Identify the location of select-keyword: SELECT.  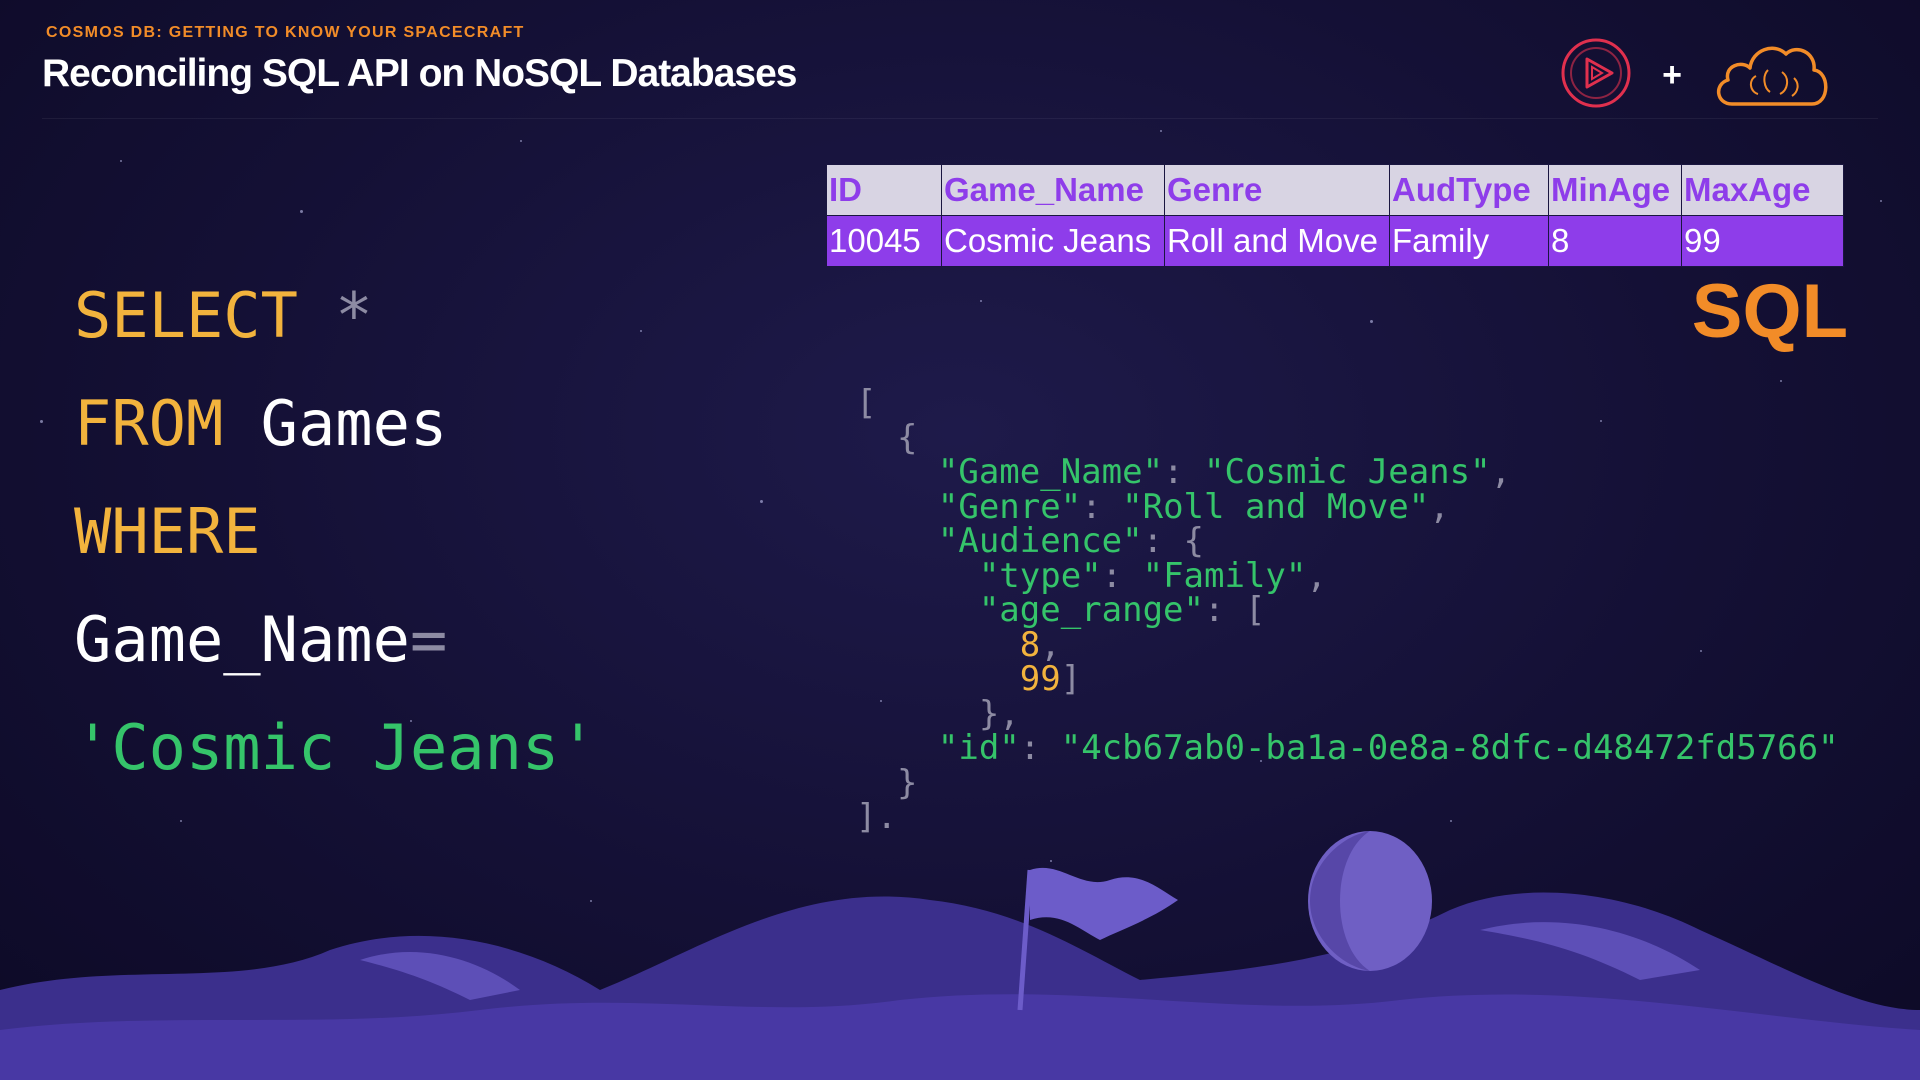
(186, 315).